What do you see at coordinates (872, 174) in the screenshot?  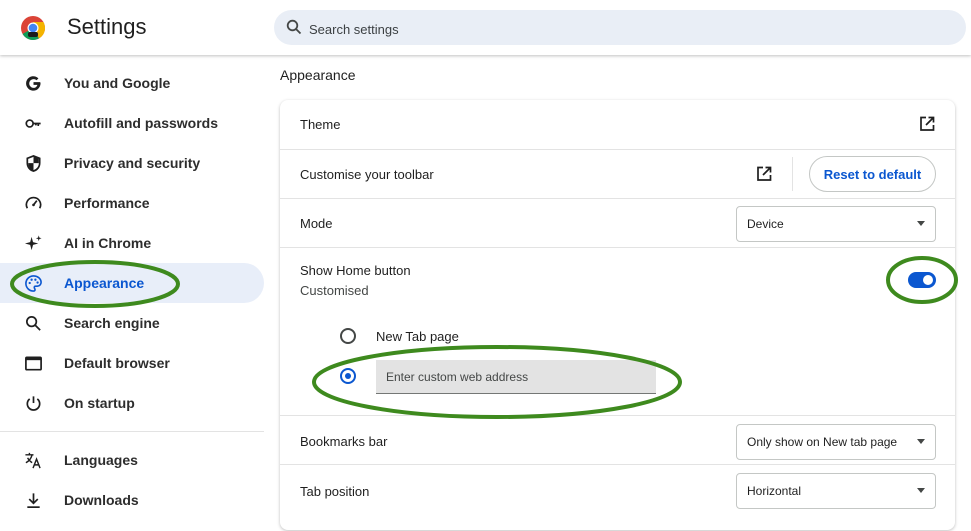 I see `reset-to-default-button: Reset to default` at bounding box center [872, 174].